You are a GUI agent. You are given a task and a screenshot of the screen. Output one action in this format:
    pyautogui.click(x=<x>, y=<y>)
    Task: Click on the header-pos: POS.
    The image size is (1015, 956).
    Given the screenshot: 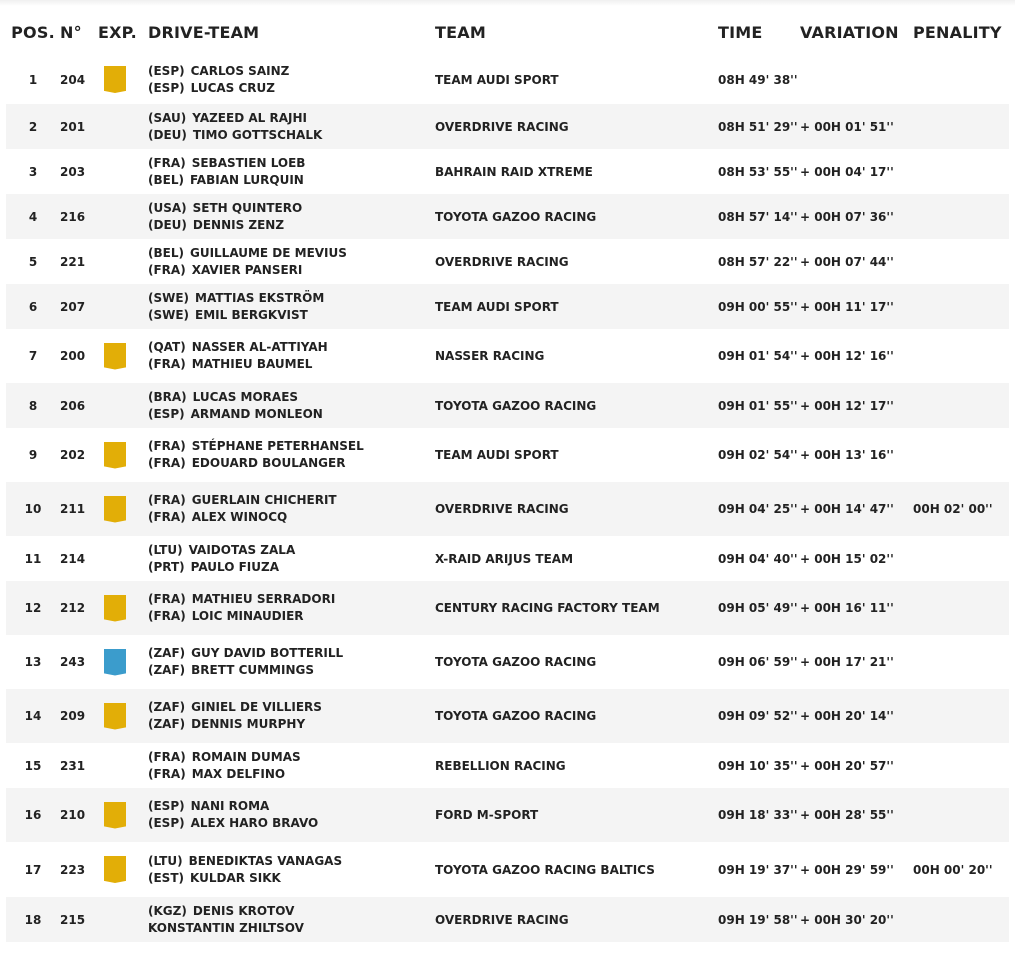 What is the action you would take?
    pyautogui.click(x=33, y=32)
    